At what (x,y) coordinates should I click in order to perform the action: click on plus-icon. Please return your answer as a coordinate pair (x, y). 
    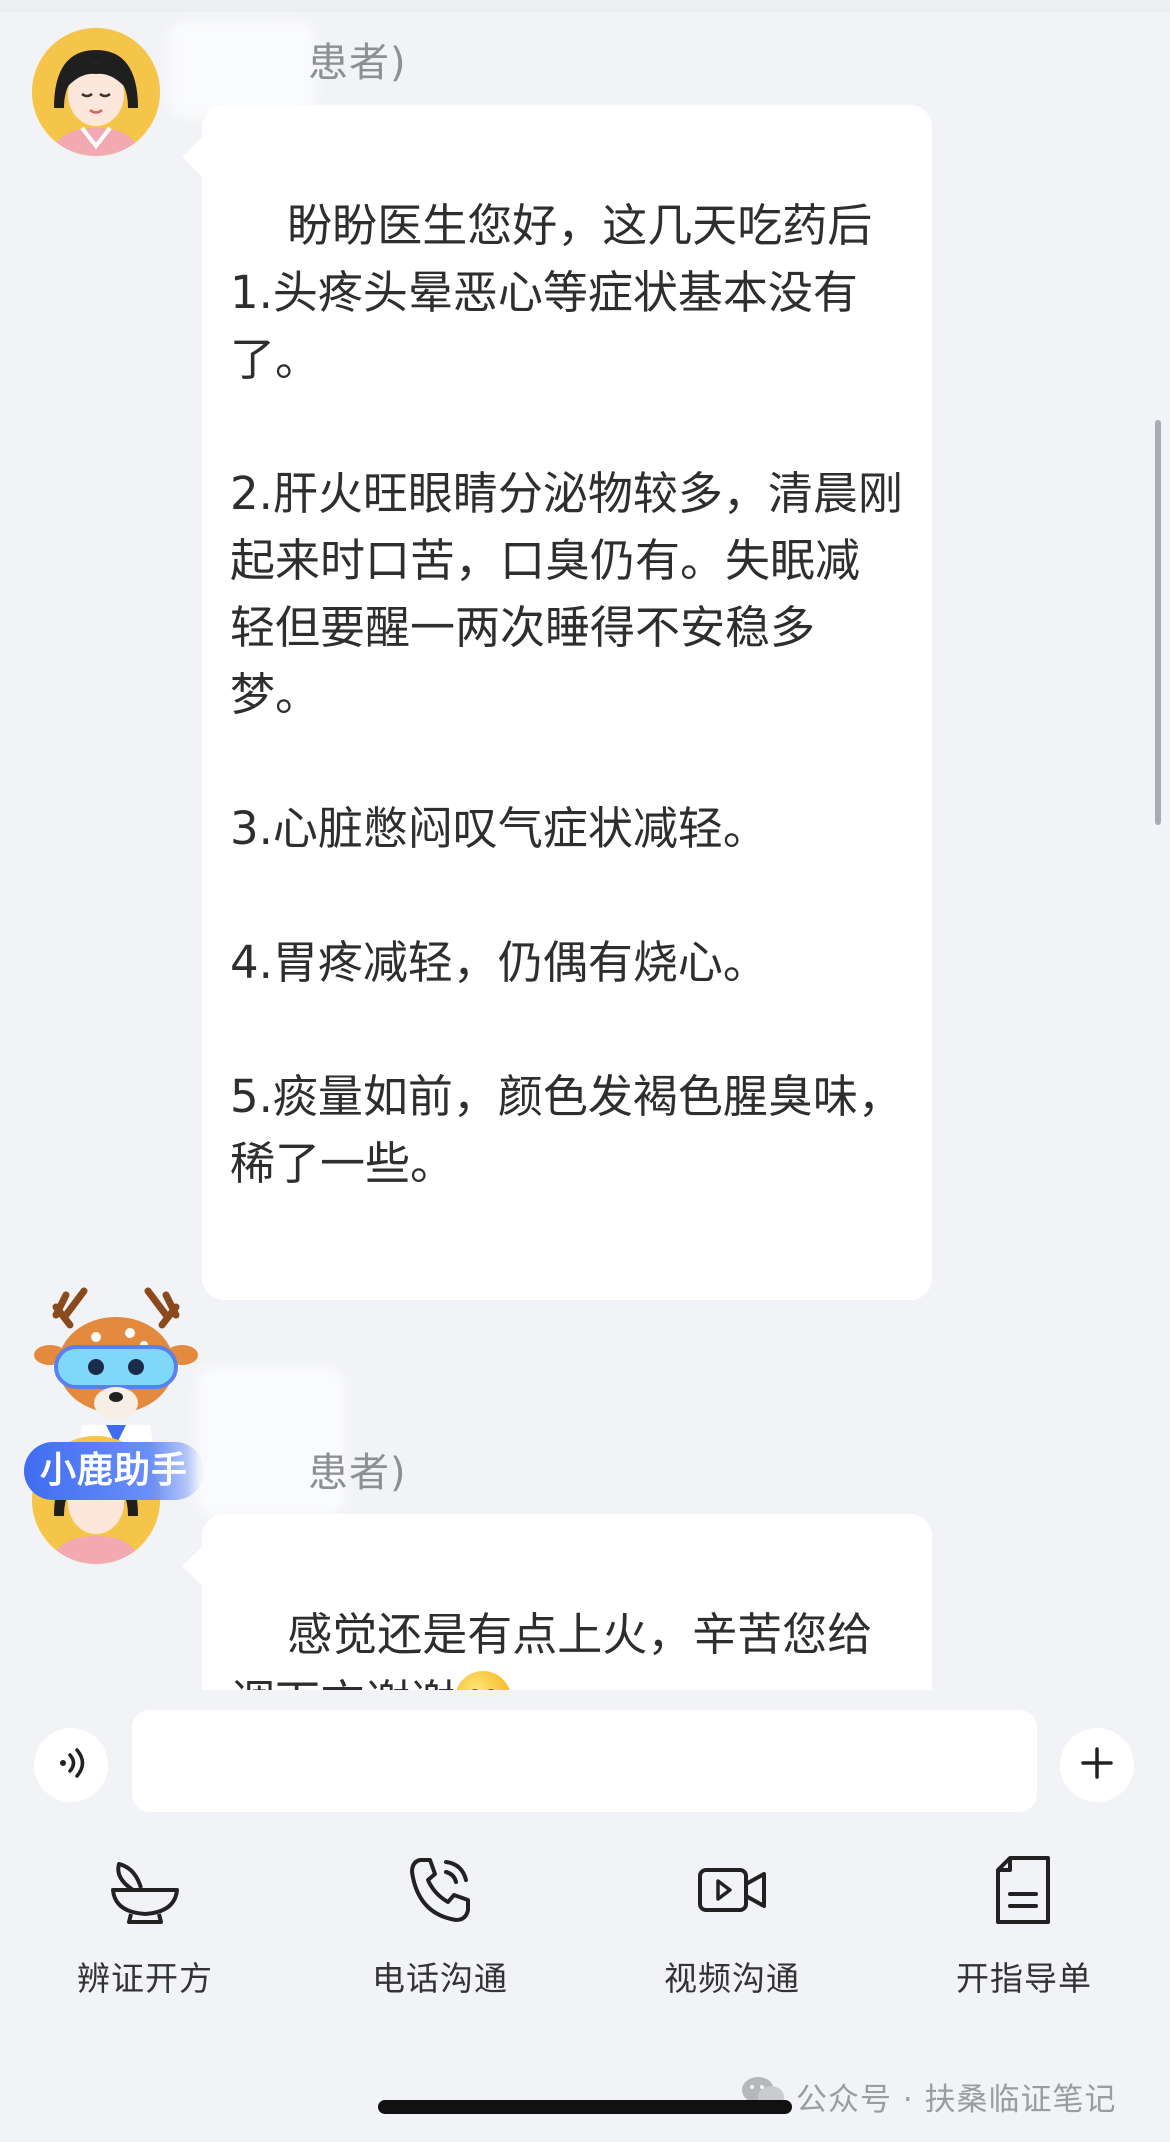
    Looking at the image, I should click on (1097, 1765).